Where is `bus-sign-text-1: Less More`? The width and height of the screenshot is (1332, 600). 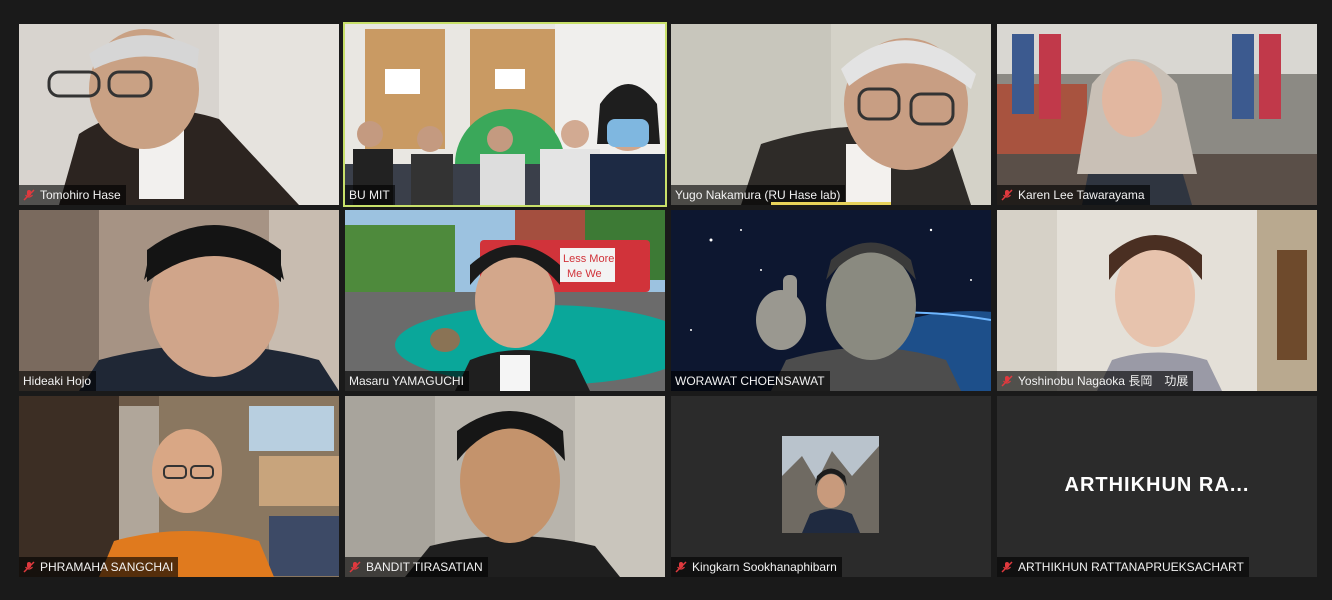
bus-sign-text-1: Less More is located at coordinates (588, 259).